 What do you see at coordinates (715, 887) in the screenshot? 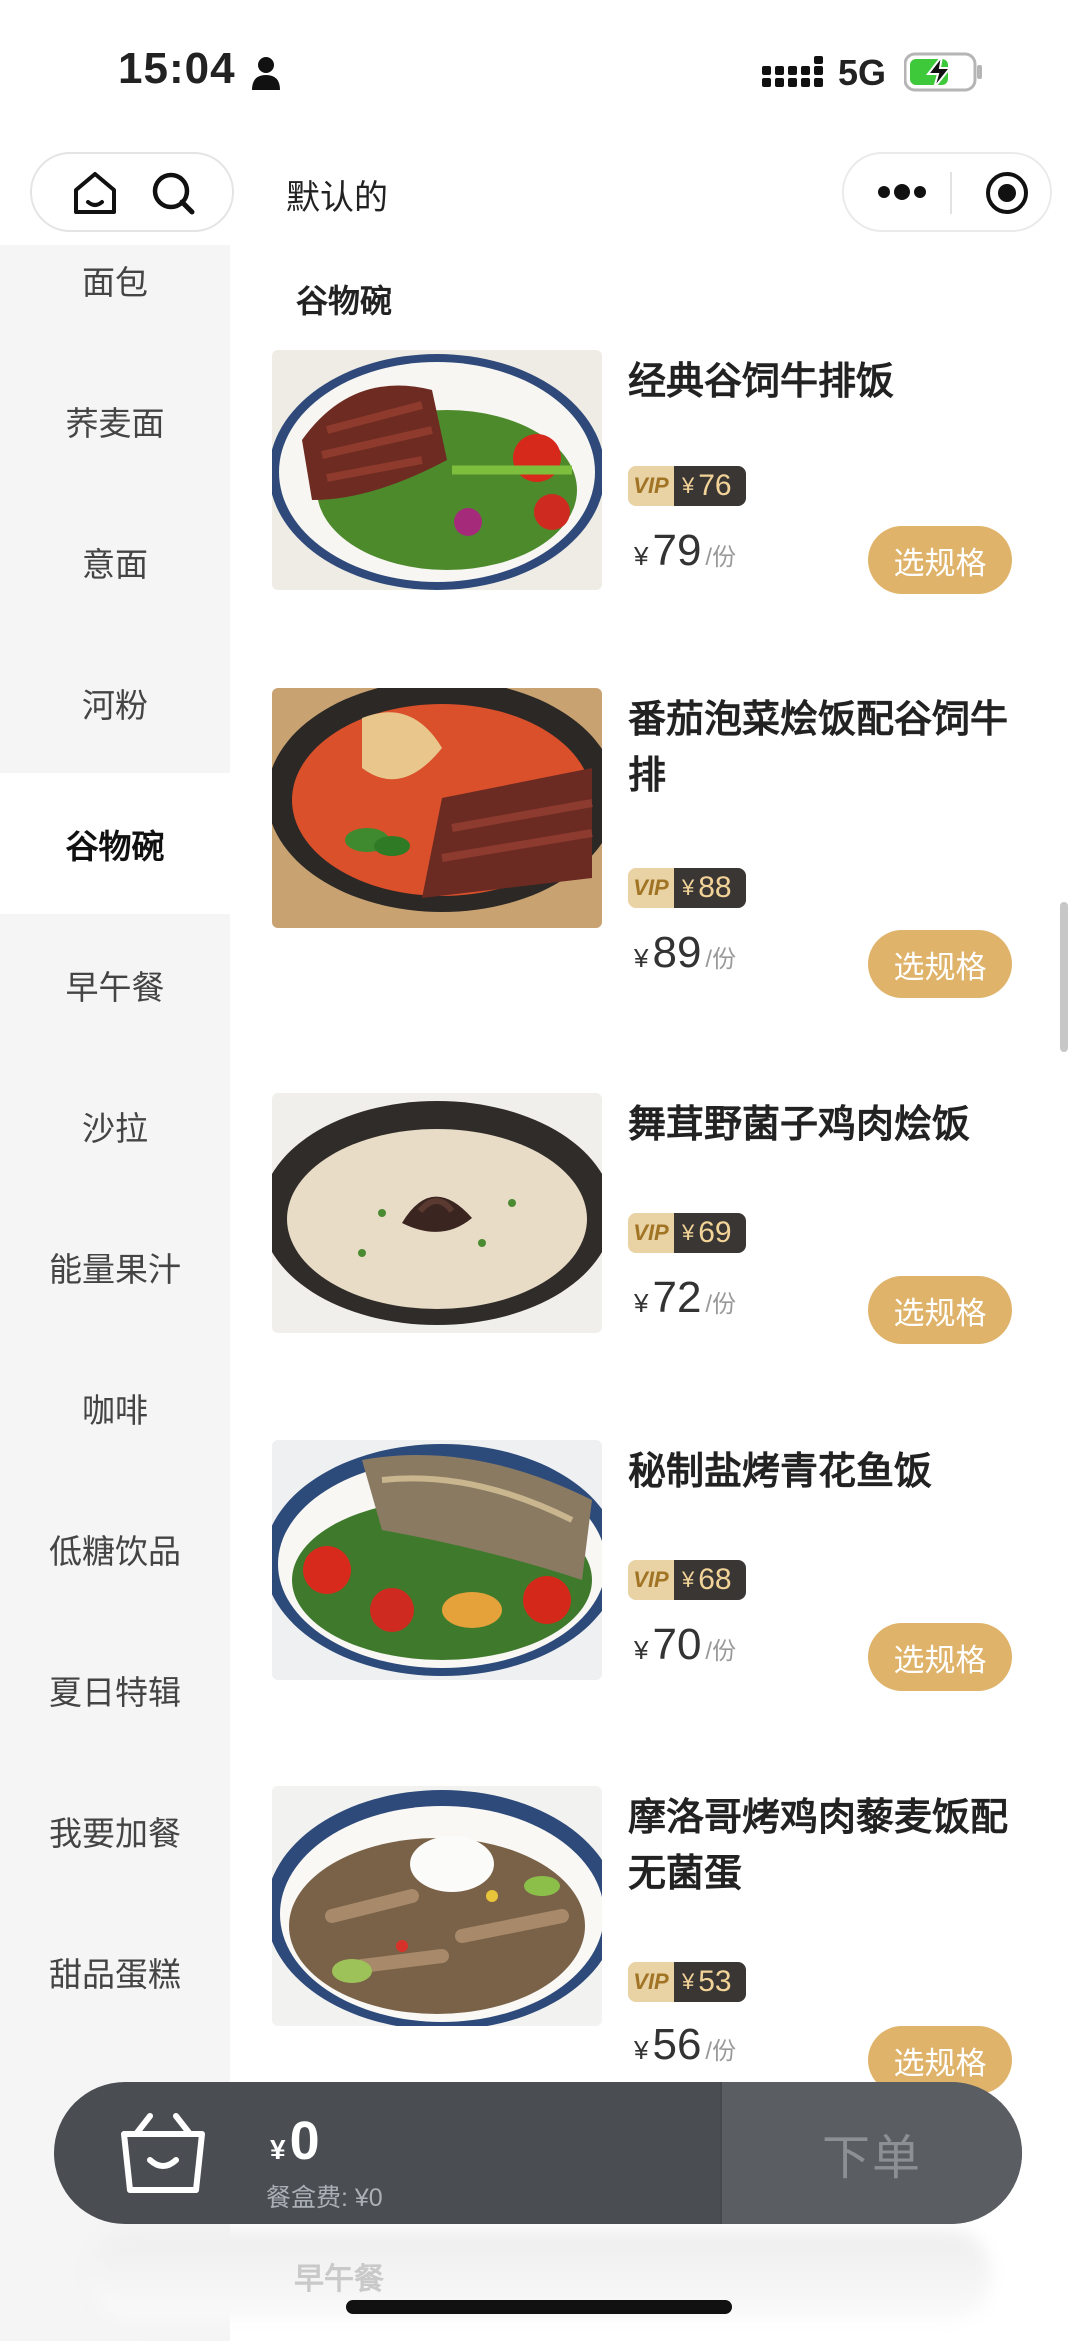
I see `vip-price-value: 88` at bounding box center [715, 887].